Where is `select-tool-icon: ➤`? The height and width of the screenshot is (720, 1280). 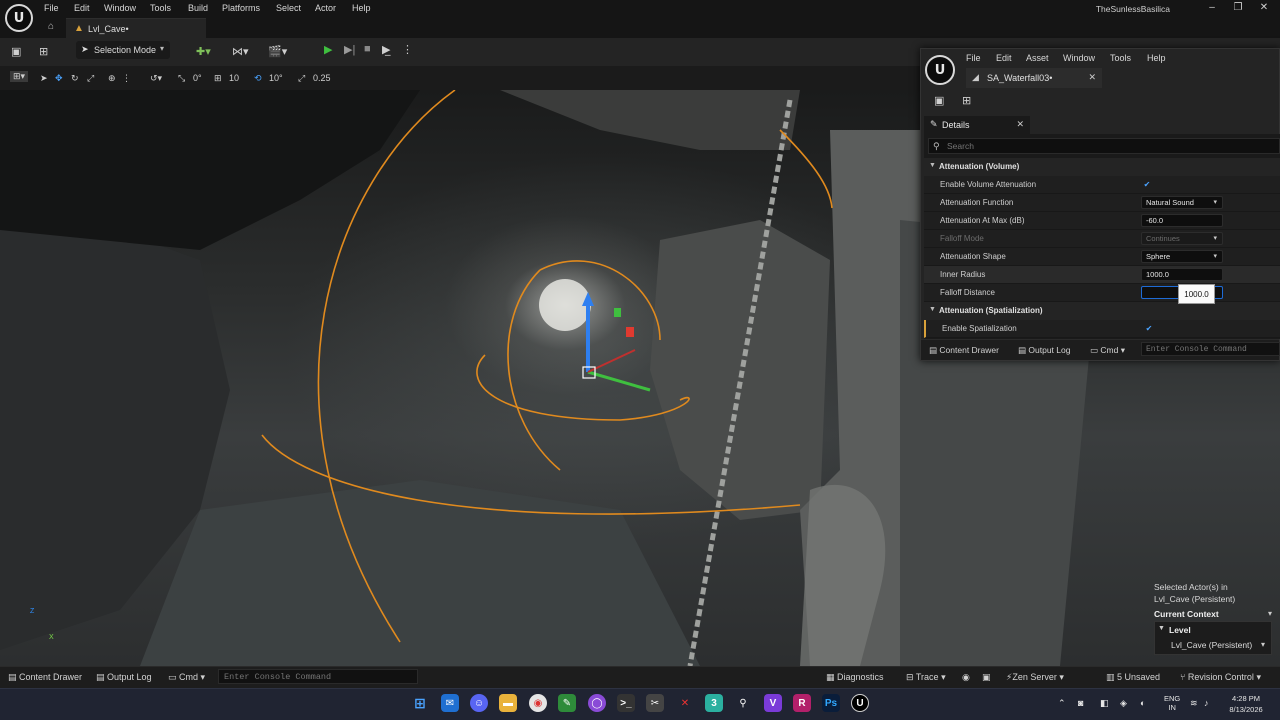
select-tool-icon: ➤ is located at coordinates (44, 78).